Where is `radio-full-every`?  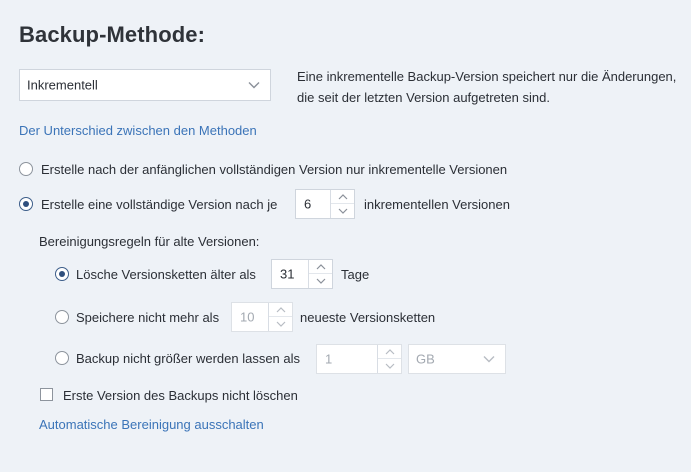 radio-full-every is located at coordinates (26, 204).